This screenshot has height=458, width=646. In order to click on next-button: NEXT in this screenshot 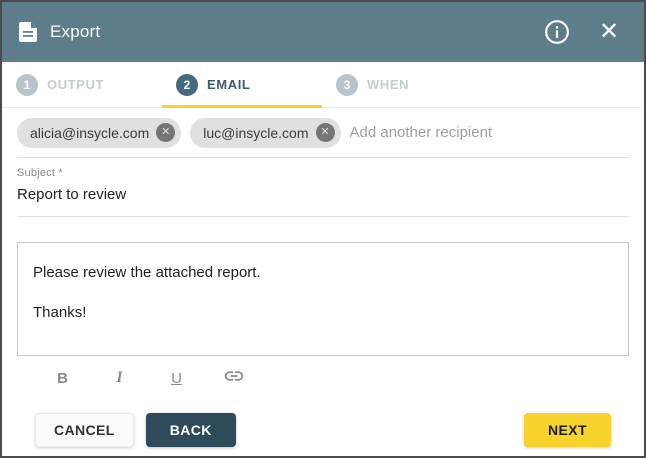, I will do `click(567, 430)`.